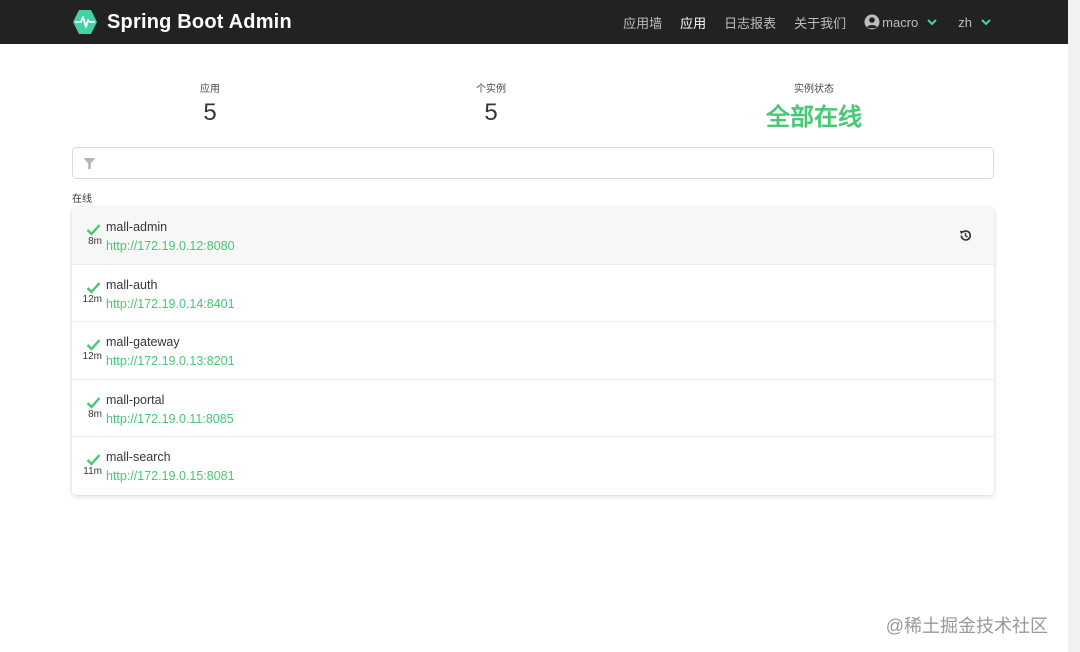  Describe the element at coordinates (89, 164) in the screenshot. I see `filter-icon` at that location.